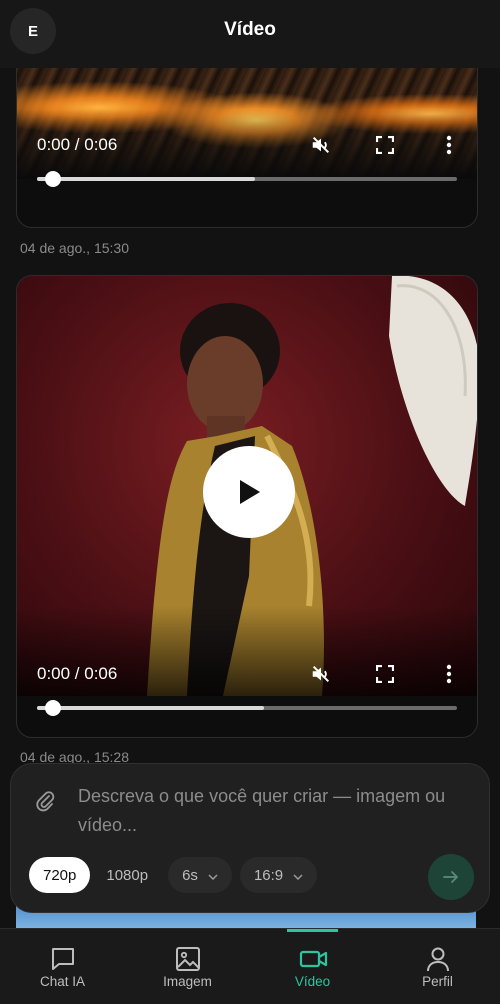 The width and height of the screenshot is (500, 1004). I want to click on nav-item-video: Vídeo, so click(312, 966).